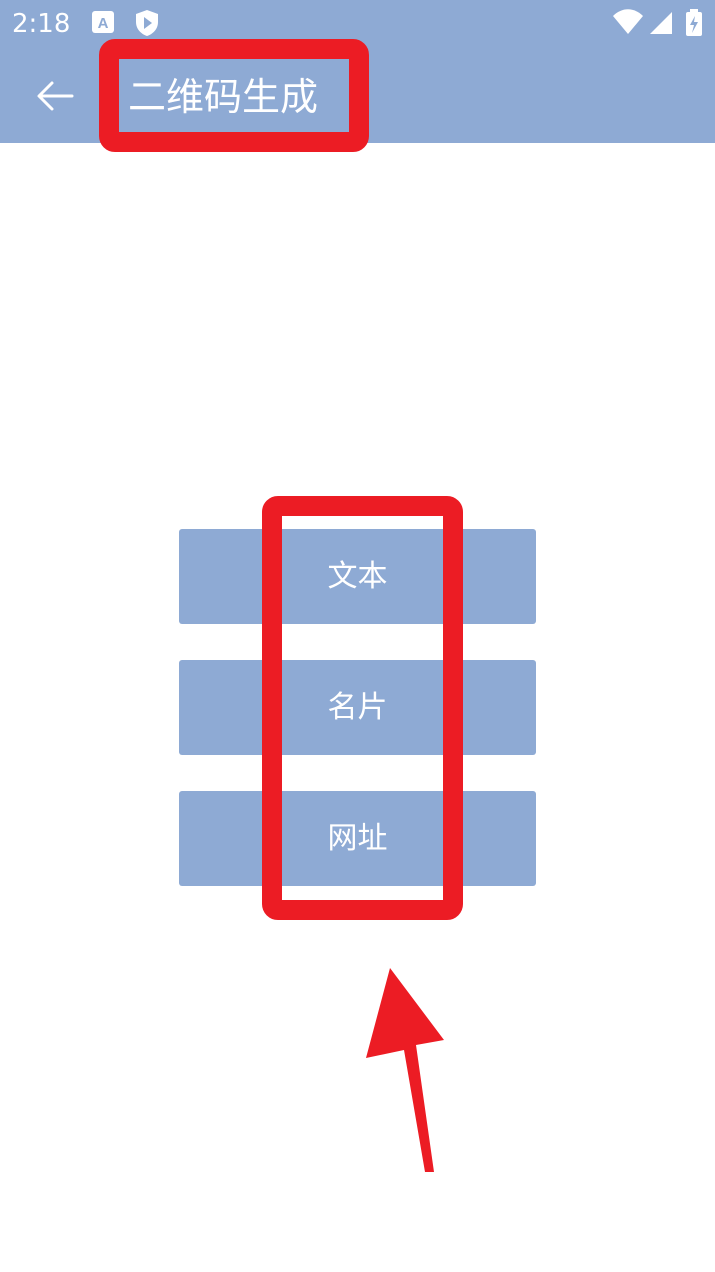  What do you see at coordinates (223, 97) in the screenshot?
I see `page-title: 二维码生成` at bounding box center [223, 97].